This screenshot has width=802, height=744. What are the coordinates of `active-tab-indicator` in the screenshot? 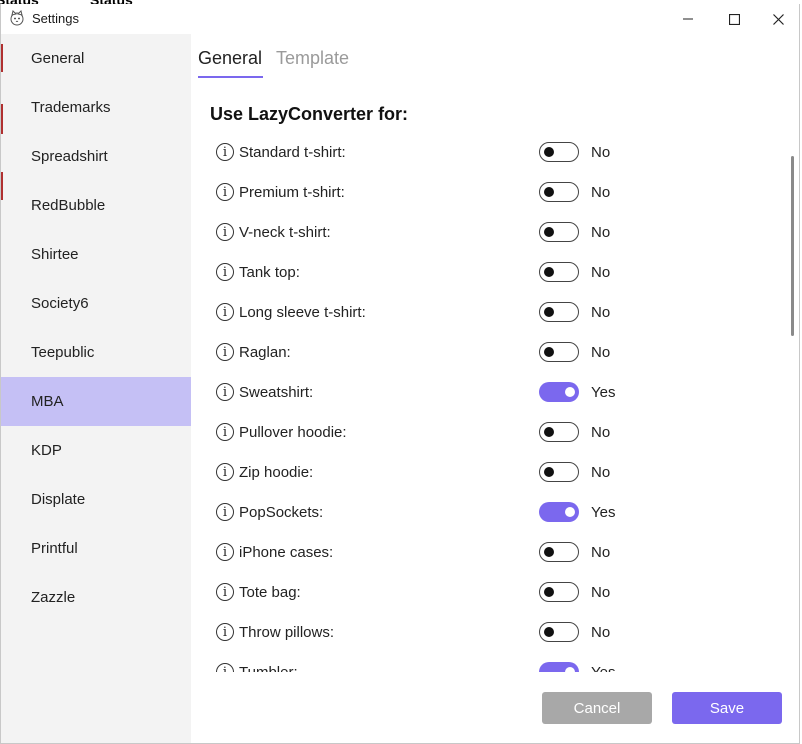 It's located at (230, 77).